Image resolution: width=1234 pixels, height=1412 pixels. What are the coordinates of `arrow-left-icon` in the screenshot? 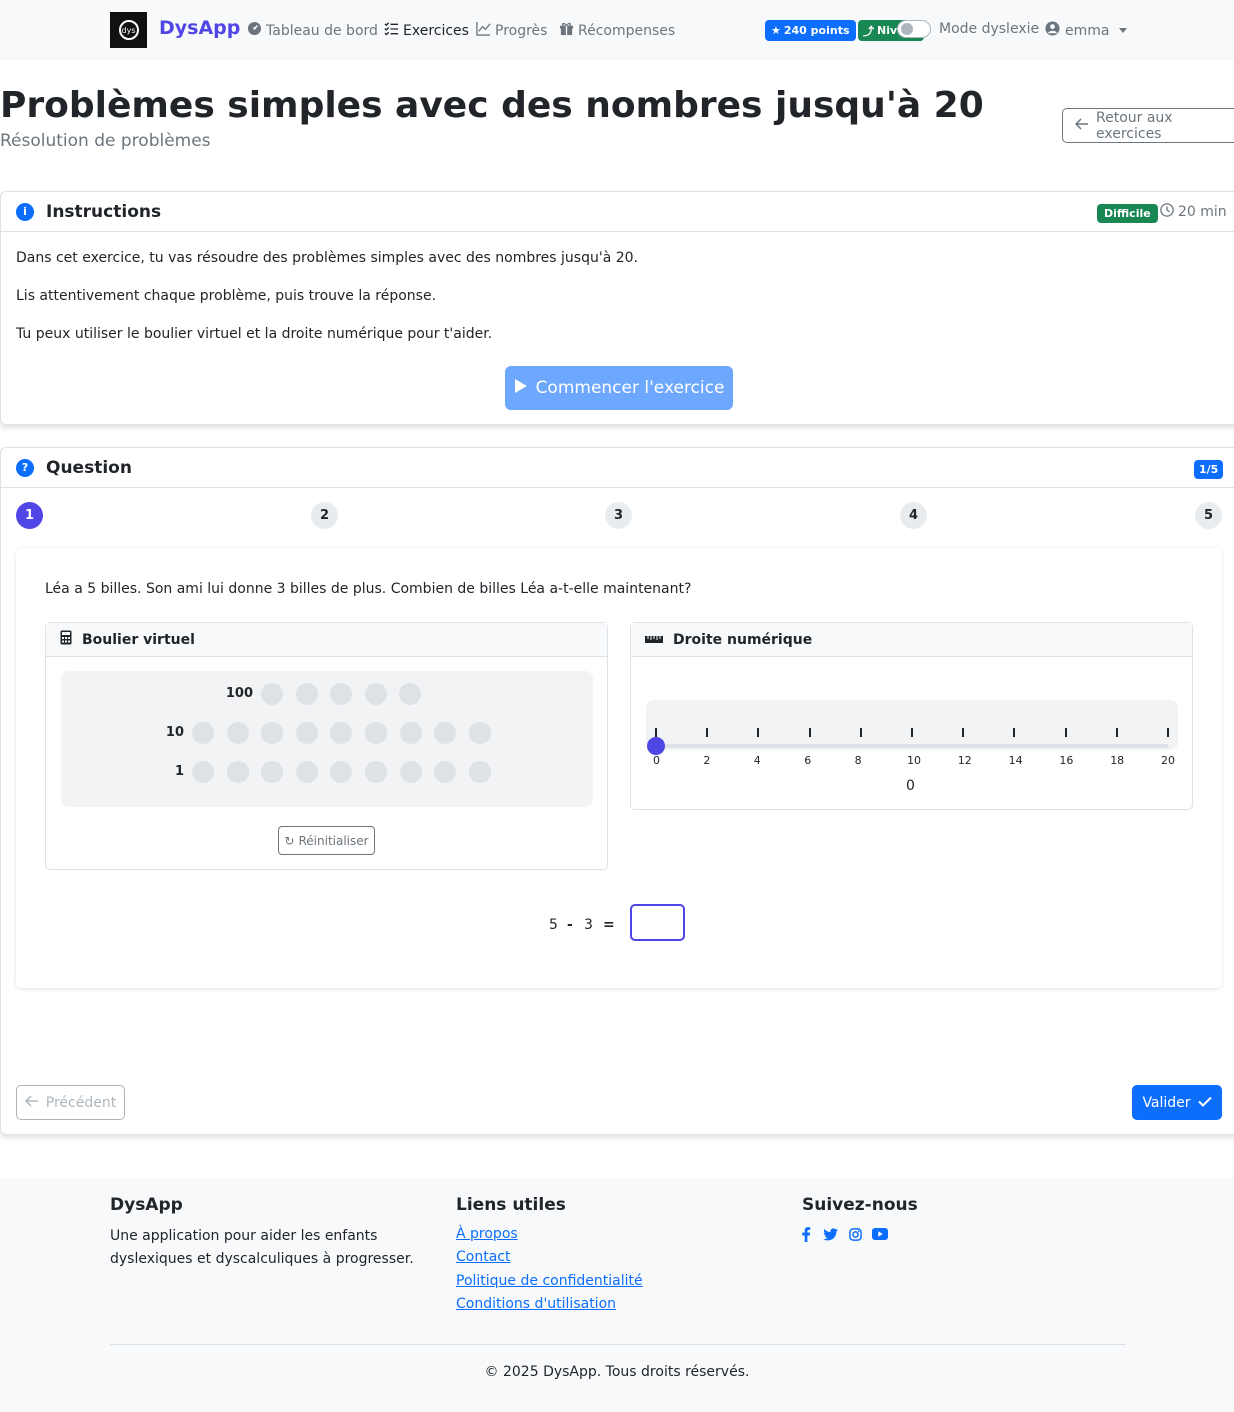 It's located at (31, 1102).